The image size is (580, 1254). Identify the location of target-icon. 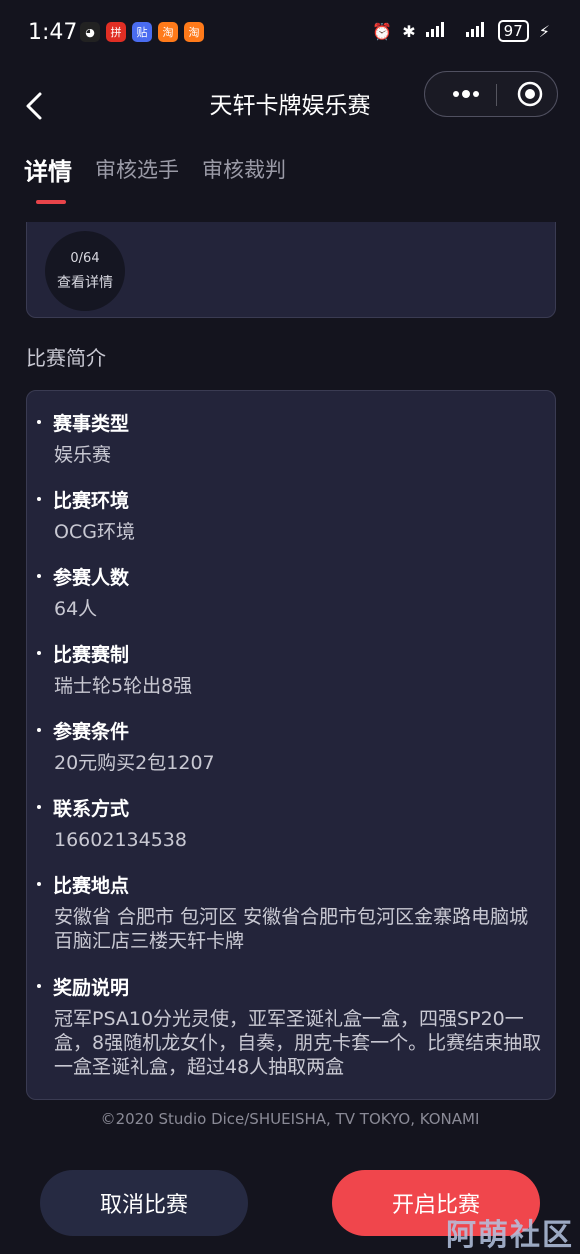
(530, 94).